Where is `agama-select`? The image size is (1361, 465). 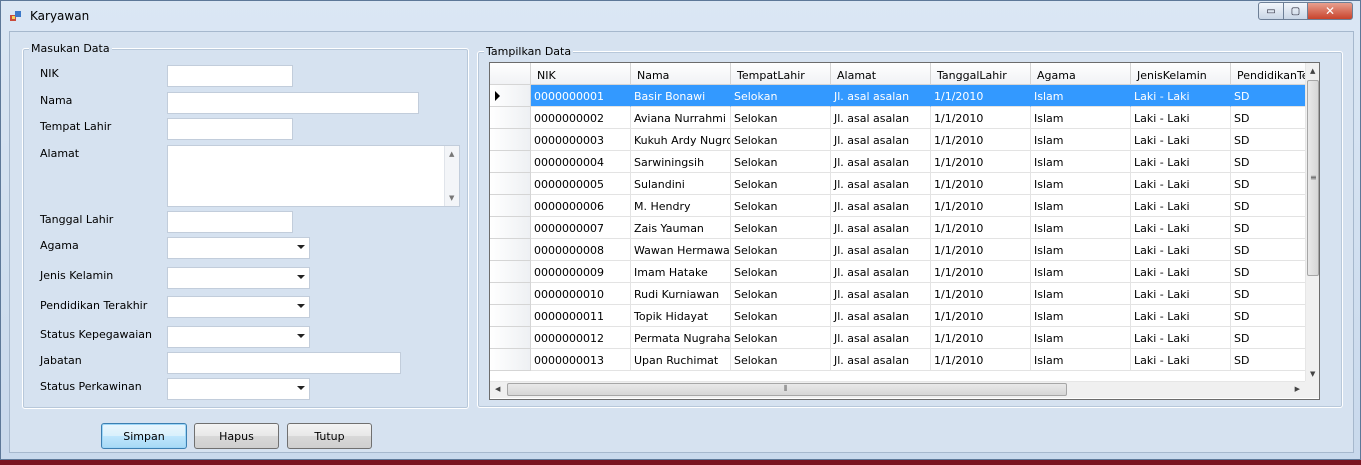
agama-select is located at coordinates (238, 248).